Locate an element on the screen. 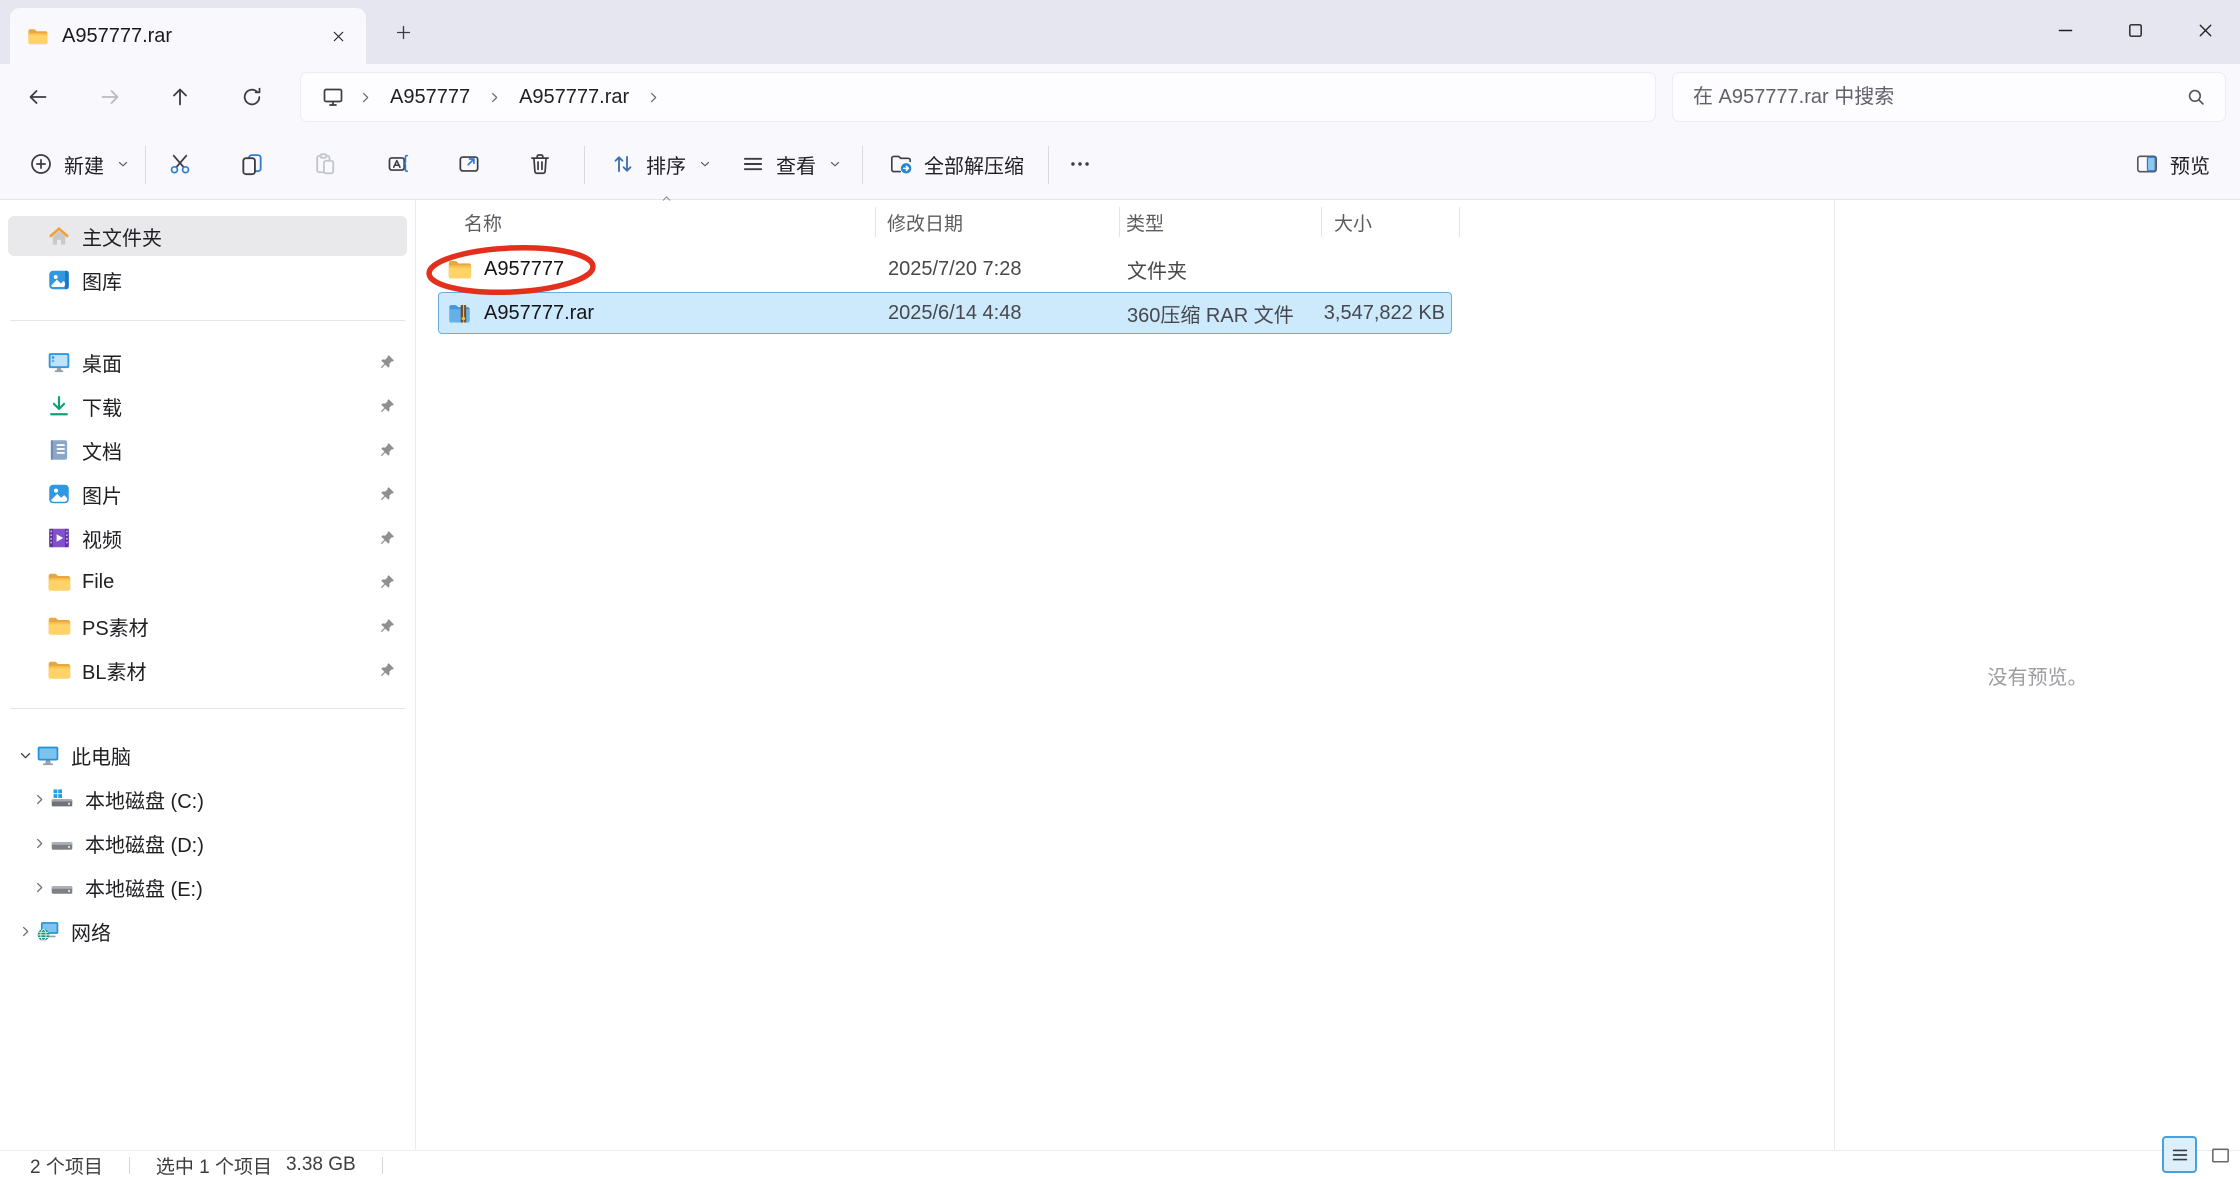 This screenshot has width=2240, height=1179. file-type: 360压缩 RAR 文件 is located at coordinates (1210, 315).